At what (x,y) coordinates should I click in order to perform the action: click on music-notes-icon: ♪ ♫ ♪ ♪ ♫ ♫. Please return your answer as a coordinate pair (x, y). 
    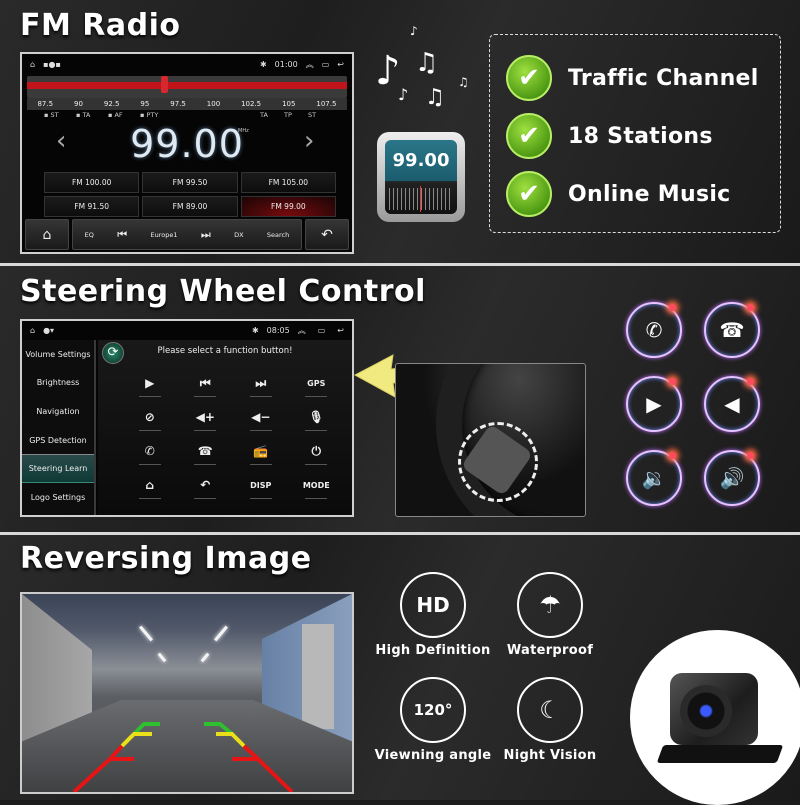
    Looking at the image, I should click on (425, 72).